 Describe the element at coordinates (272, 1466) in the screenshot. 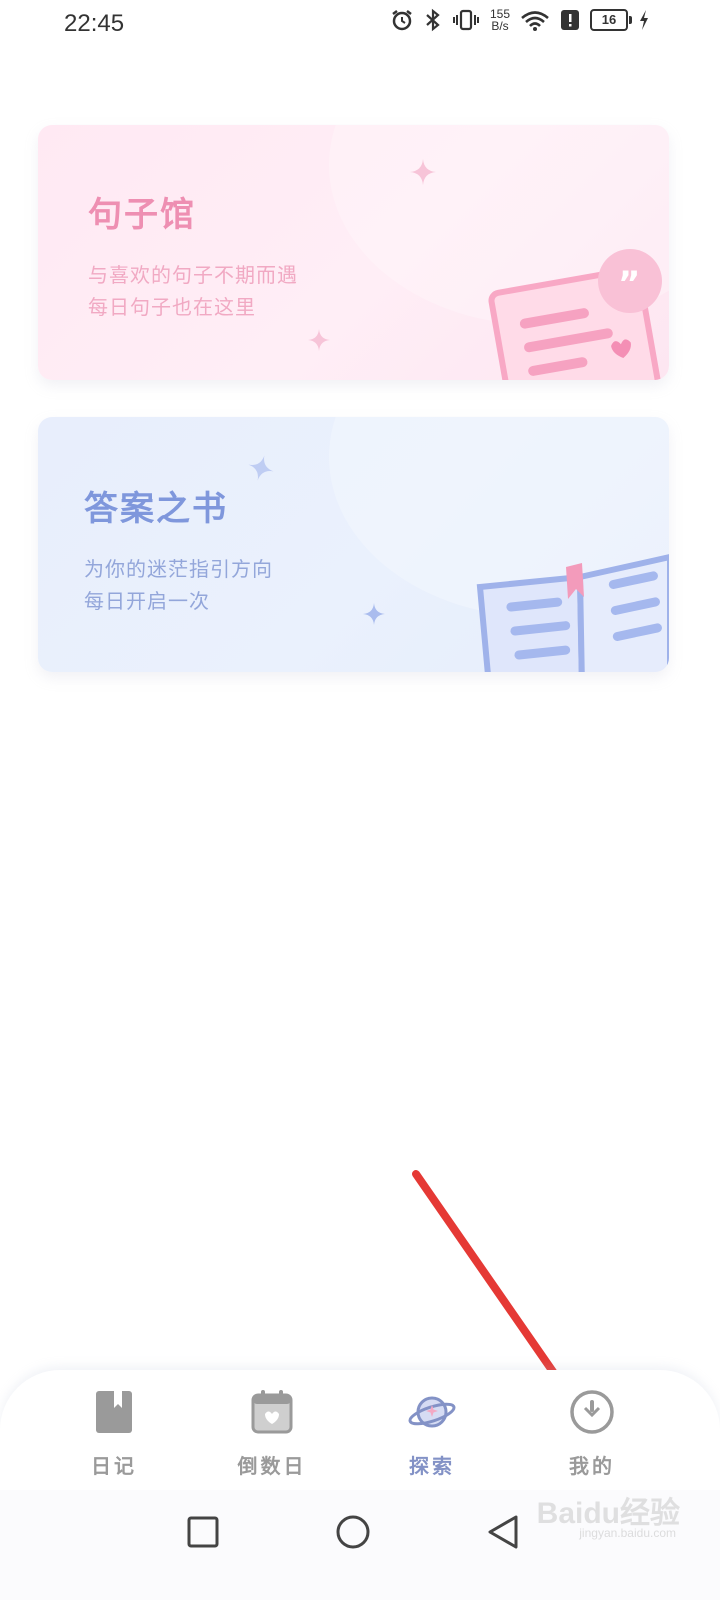

I see `tab-label: 倒数日` at that location.